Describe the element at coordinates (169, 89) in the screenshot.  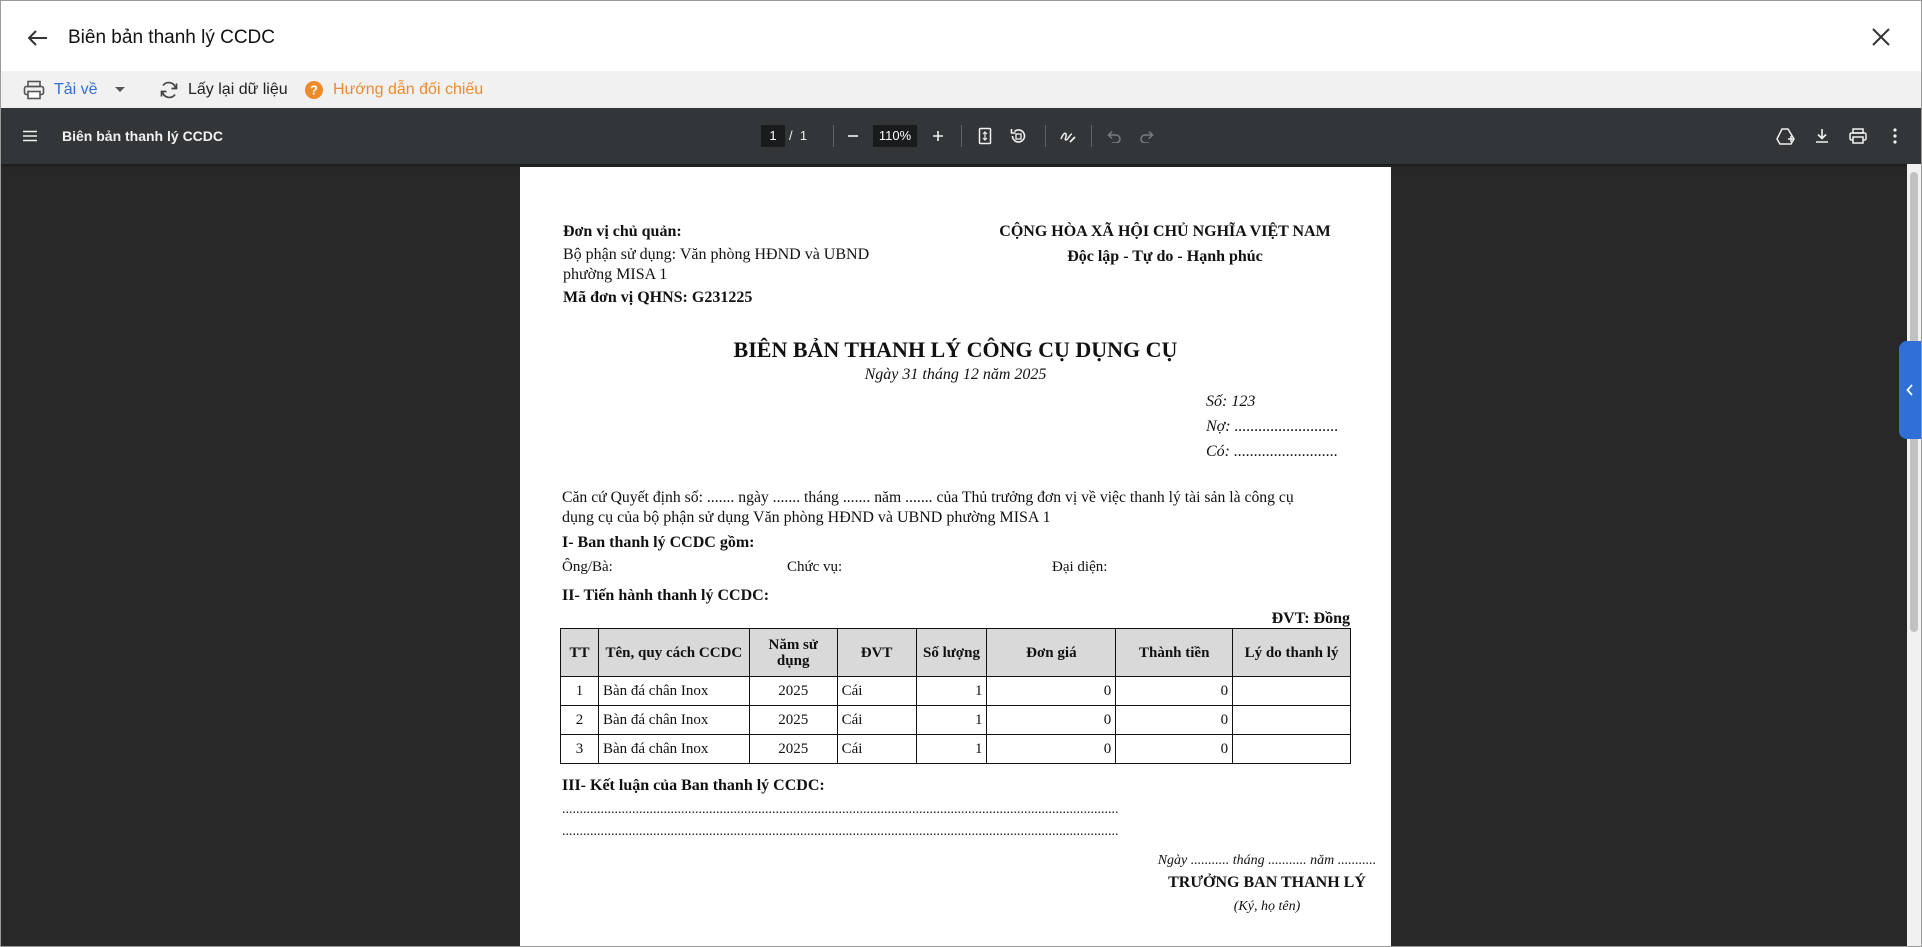
I see `refresh-icon` at that location.